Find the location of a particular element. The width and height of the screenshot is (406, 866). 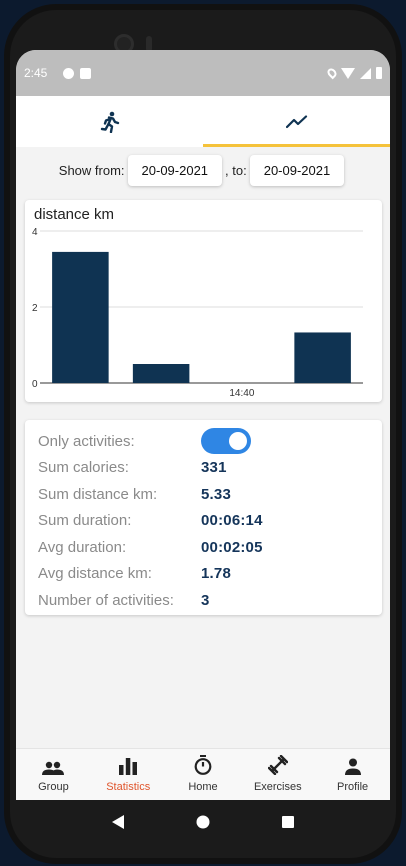

nav-item-exercises: Exercises is located at coordinates (277, 774).